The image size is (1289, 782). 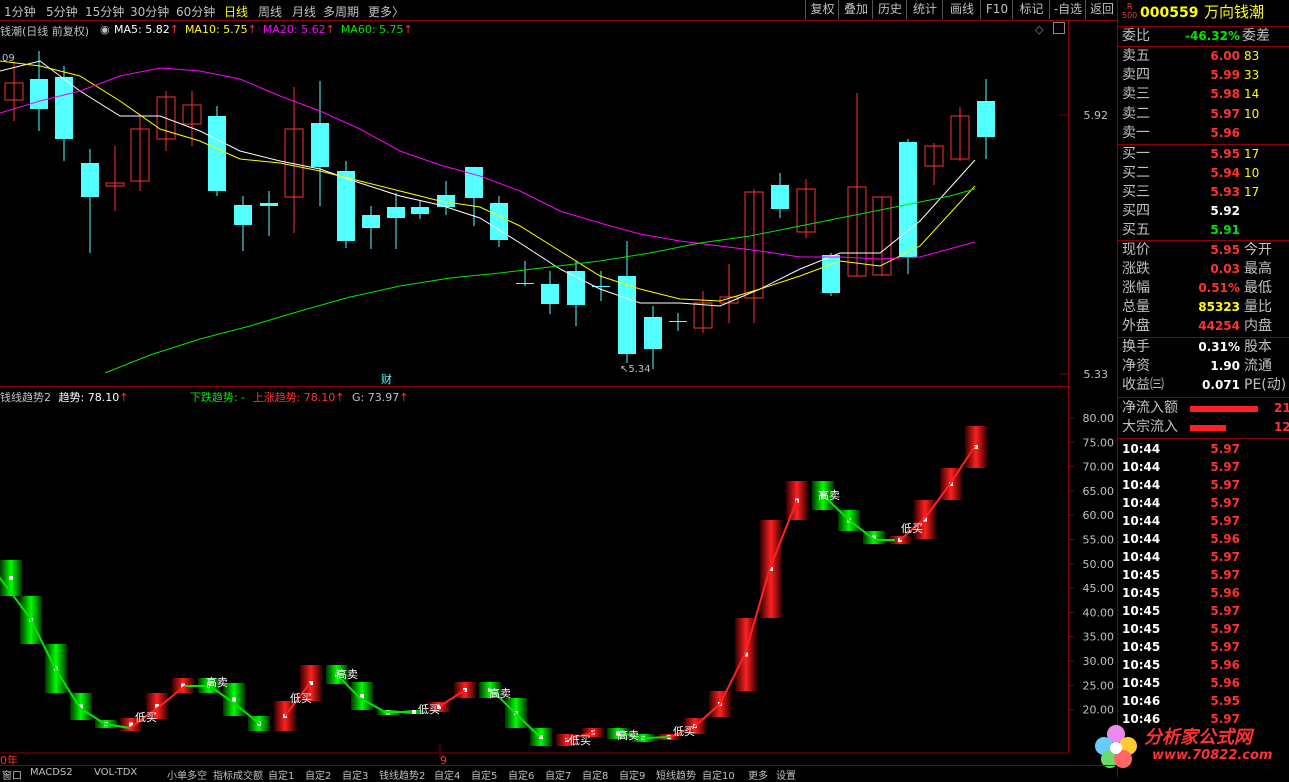 I want to click on ask-row-1-value: 5.99, so click(x=1225, y=75).